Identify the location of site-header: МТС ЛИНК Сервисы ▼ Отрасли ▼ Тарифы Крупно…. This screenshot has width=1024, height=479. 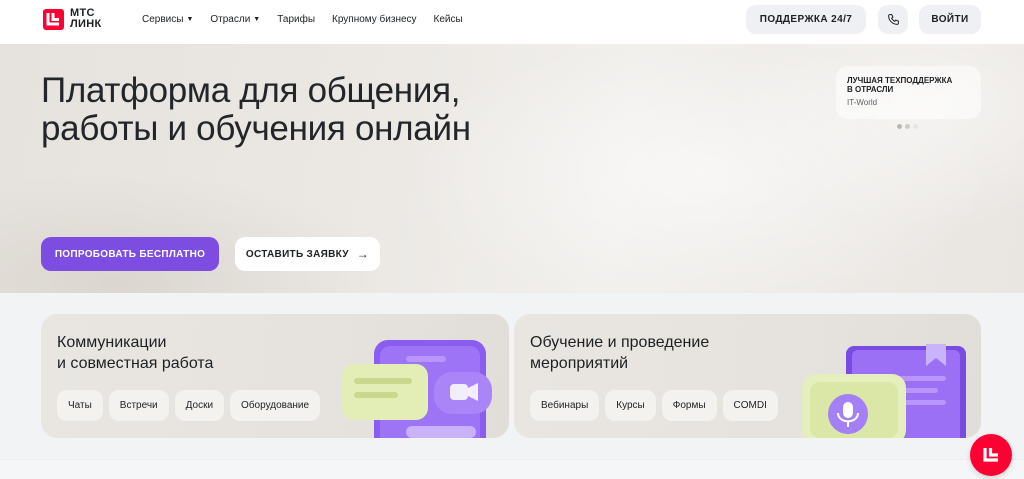
(512, 22).